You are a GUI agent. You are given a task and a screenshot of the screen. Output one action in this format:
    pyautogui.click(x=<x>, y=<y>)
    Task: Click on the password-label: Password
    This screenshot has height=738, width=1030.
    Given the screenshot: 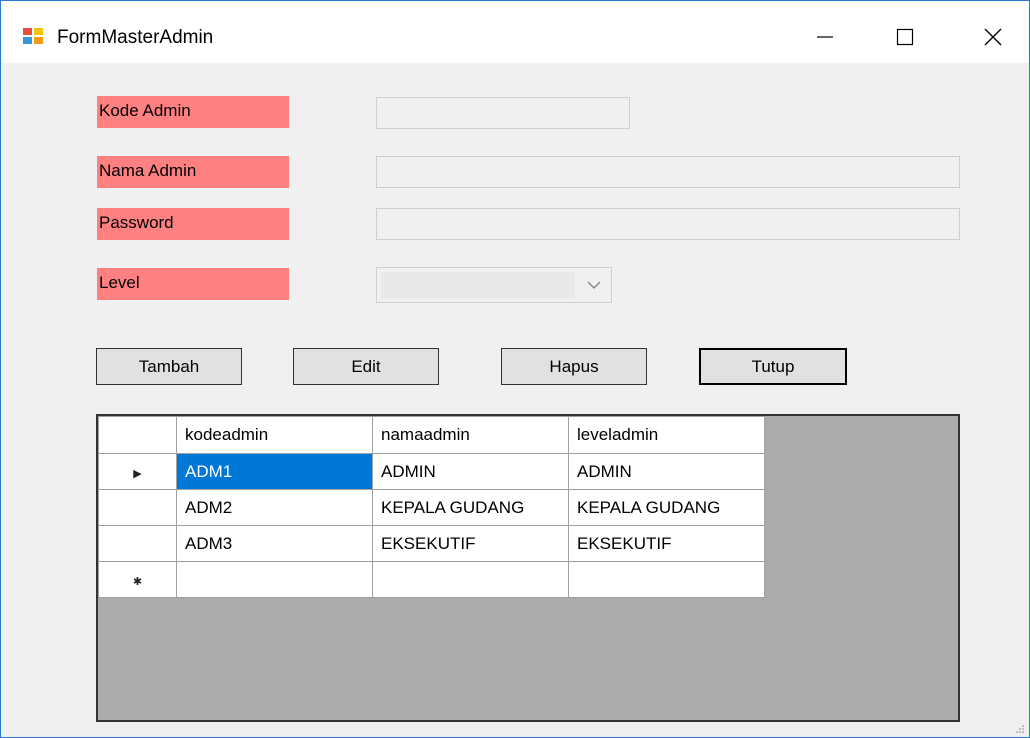 What is the action you would take?
    pyautogui.click(x=193, y=224)
    